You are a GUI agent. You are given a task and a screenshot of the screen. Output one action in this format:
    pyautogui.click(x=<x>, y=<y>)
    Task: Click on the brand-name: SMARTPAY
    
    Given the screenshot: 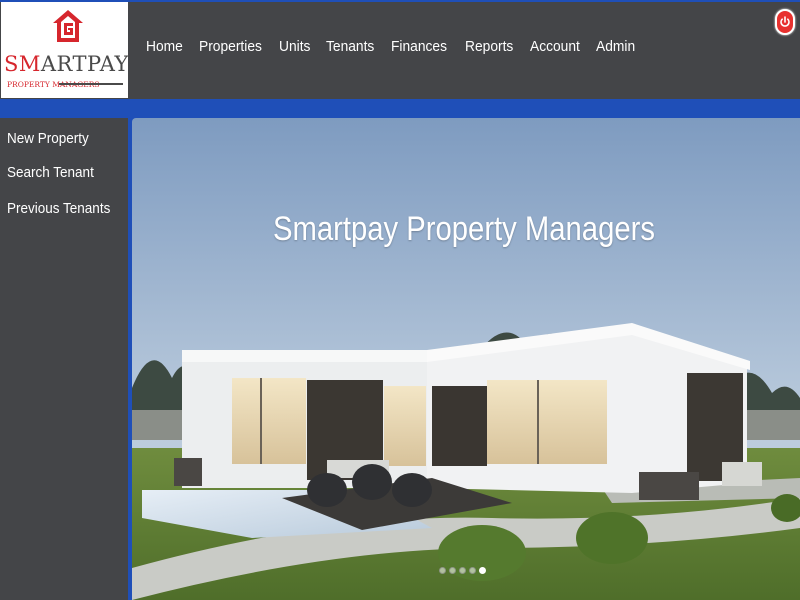 What is the action you would take?
    pyautogui.click(x=66, y=64)
    